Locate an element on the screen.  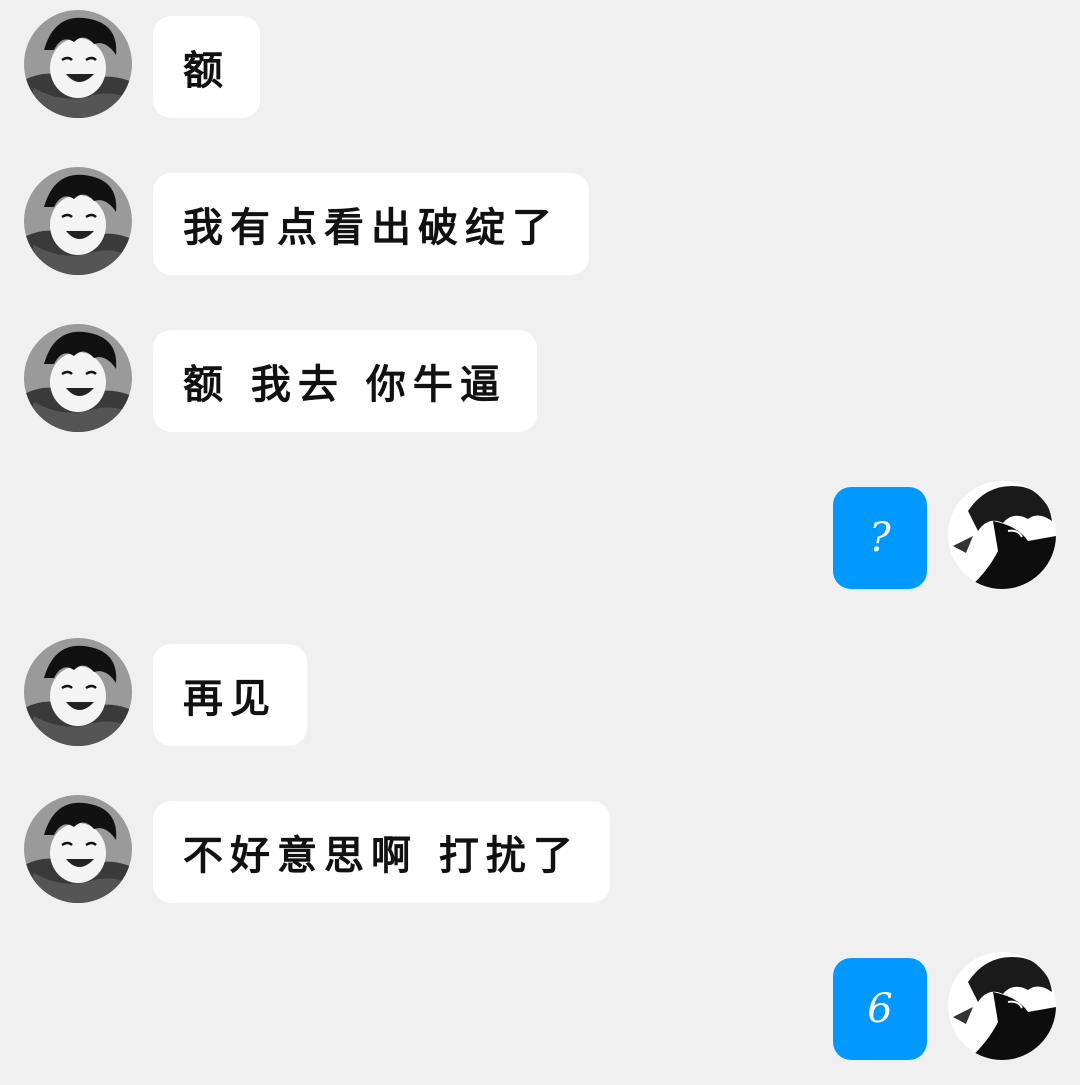
message-bubble: 额 我去 你牛逼 is located at coordinates (345, 381).